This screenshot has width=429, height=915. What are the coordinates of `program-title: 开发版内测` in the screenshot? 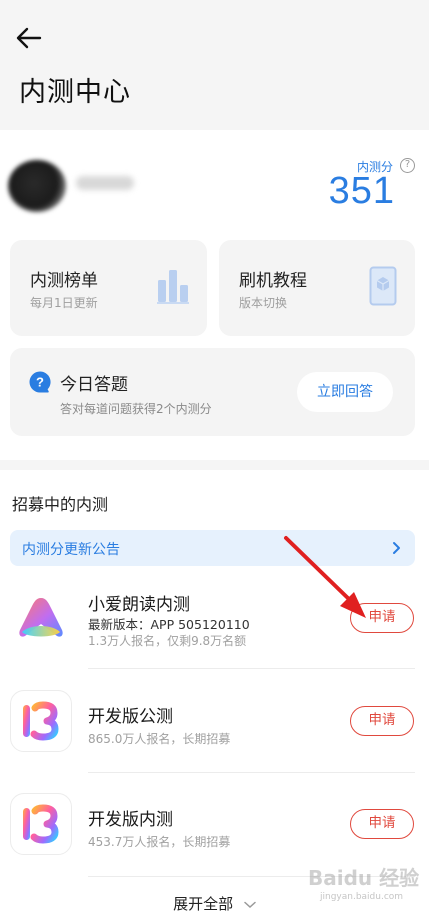 It's located at (130, 820).